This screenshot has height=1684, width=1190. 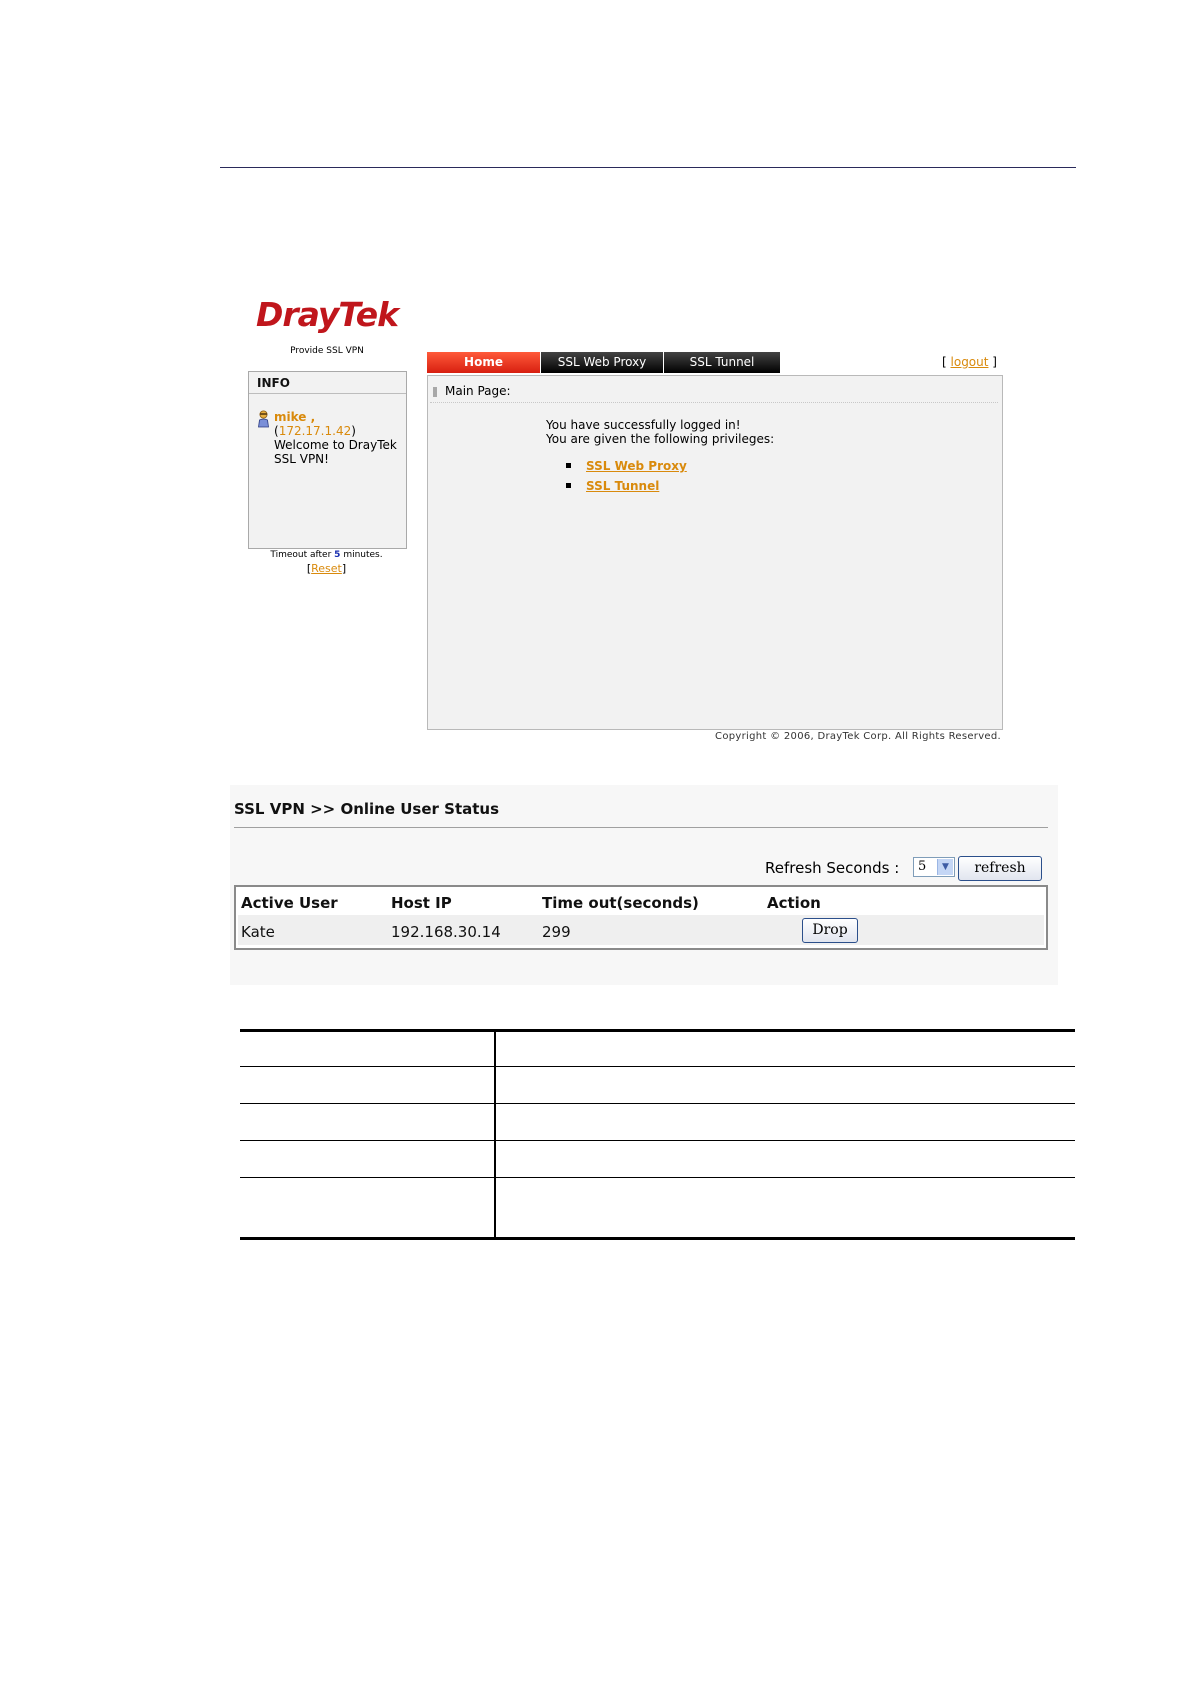 What do you see at coordinates (830, 930) in the screenshot?
I see `drop-button: Drop` at bounding box center [830, 930].